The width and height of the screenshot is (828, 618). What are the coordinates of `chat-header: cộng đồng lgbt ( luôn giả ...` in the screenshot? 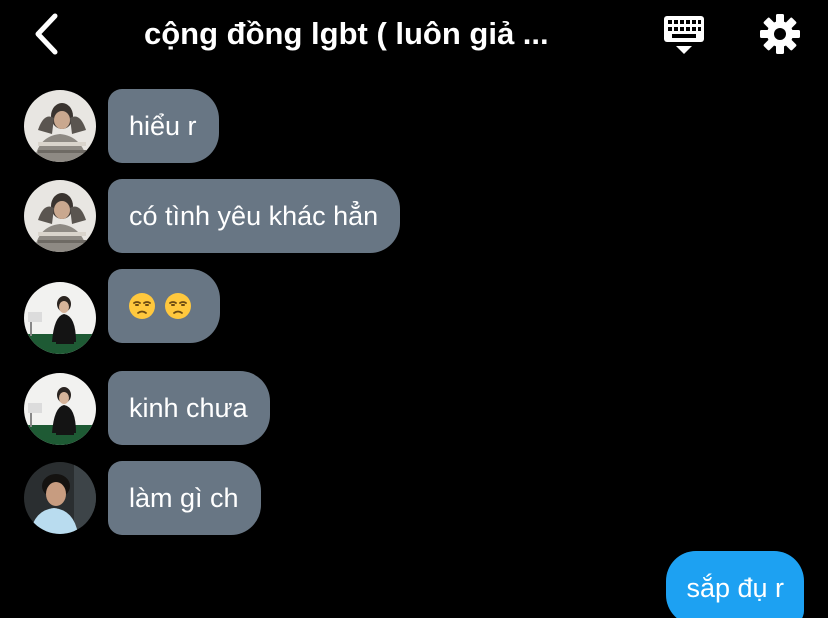 It's located at (414, 35).